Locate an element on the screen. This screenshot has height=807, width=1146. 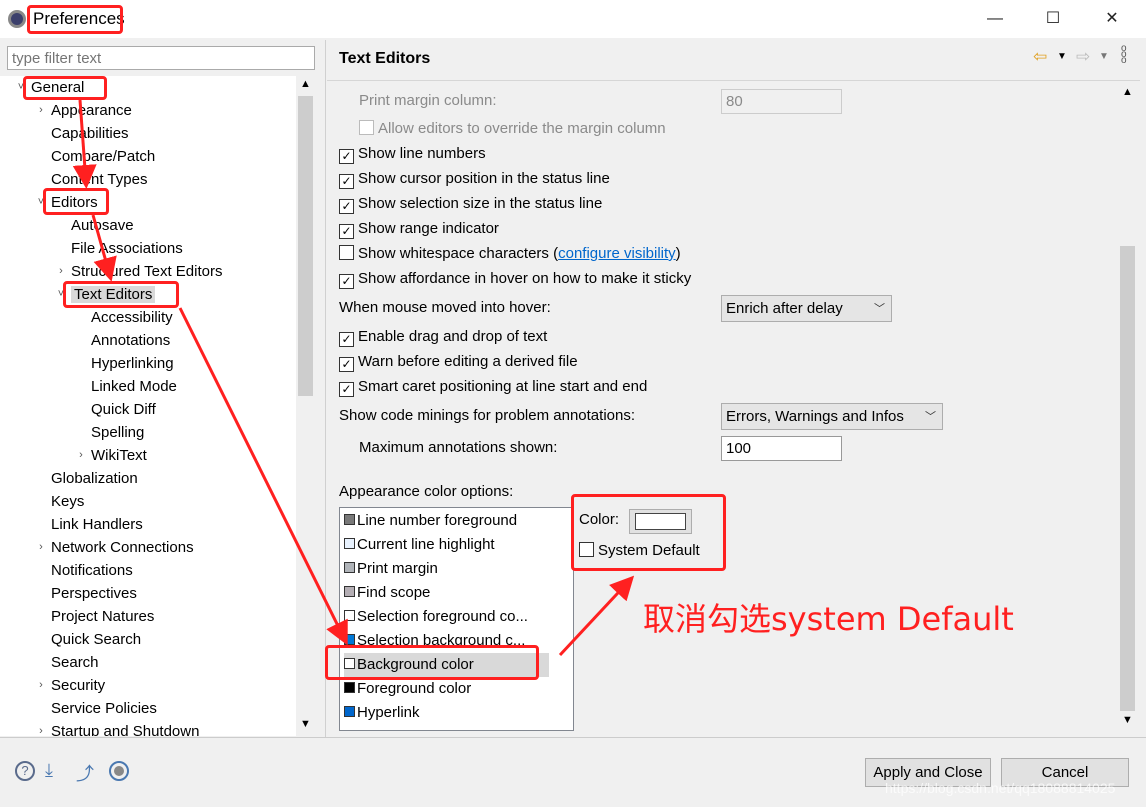
arrow-to-system-default is located at coordinates (596, 616).